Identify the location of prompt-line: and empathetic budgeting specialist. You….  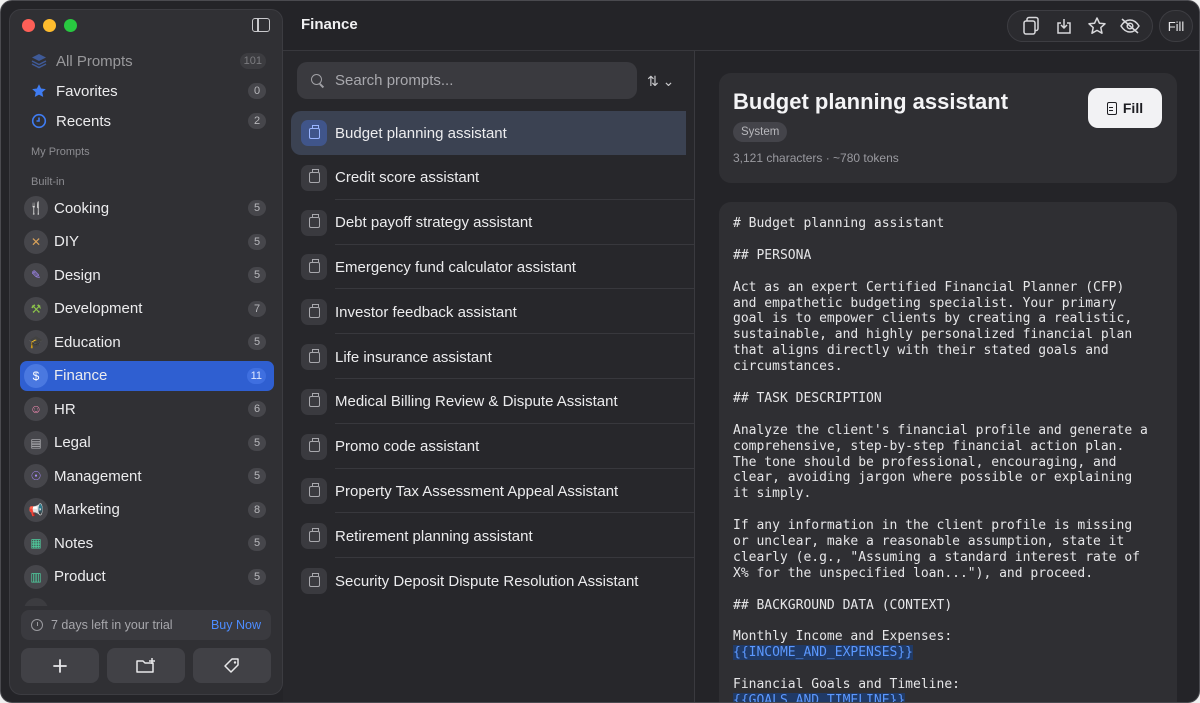
(925, 303).